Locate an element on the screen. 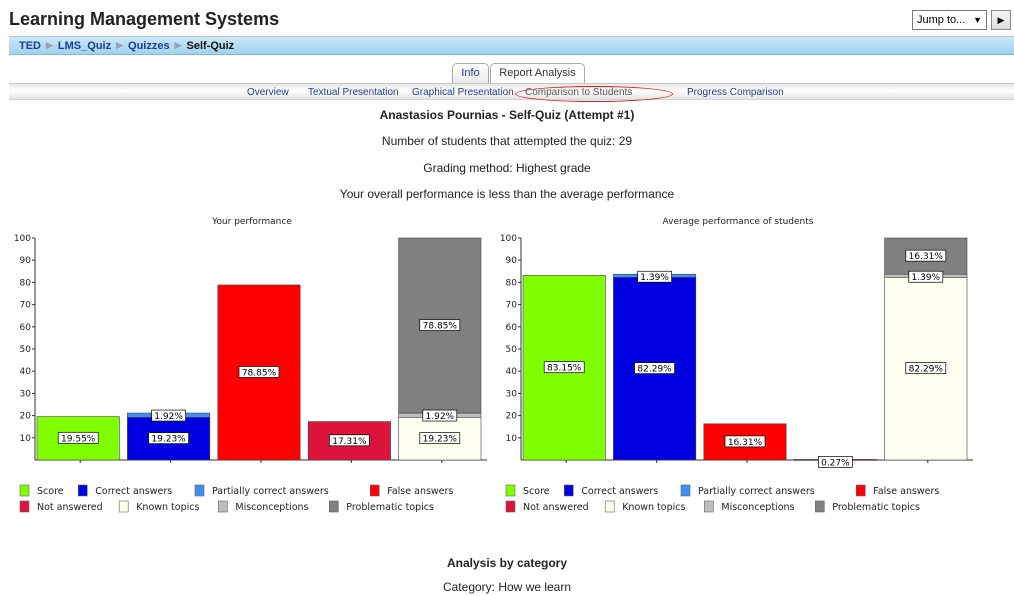 The height and width of the screenshot is (596, 1014). jump-to-select: Jump to... ▼ is located at coordinates (949, 20).